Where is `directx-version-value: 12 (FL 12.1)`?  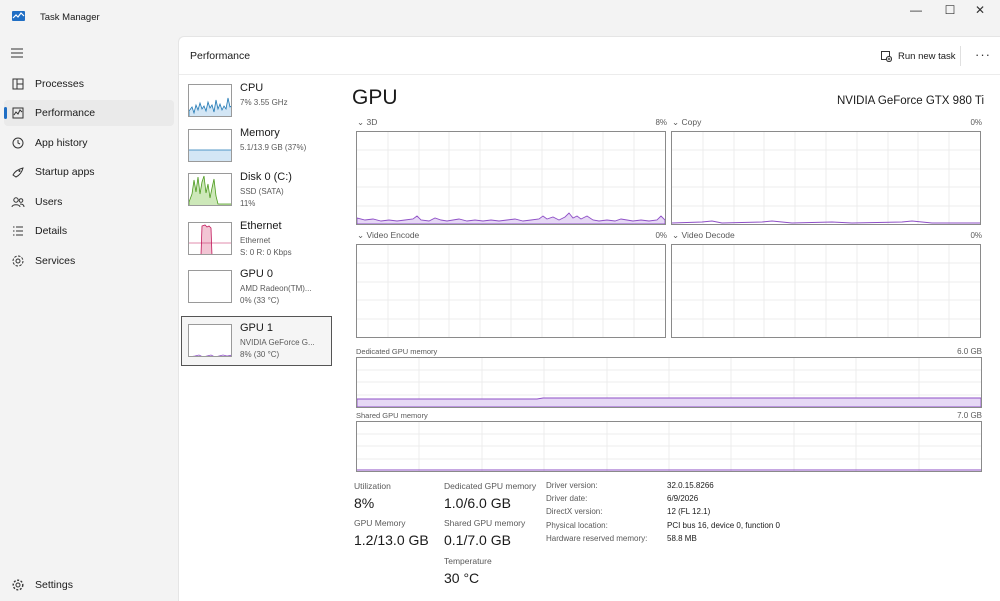
directx-version-value: 12 (FL 12.1) is located at coordinates (689, 511).